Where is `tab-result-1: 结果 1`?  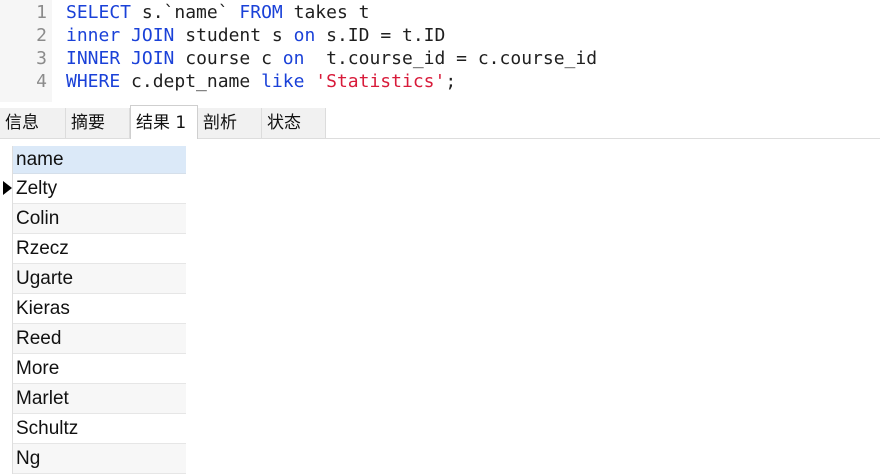 tab-result-1: 结果 1 is located at coordinates (164, 122).